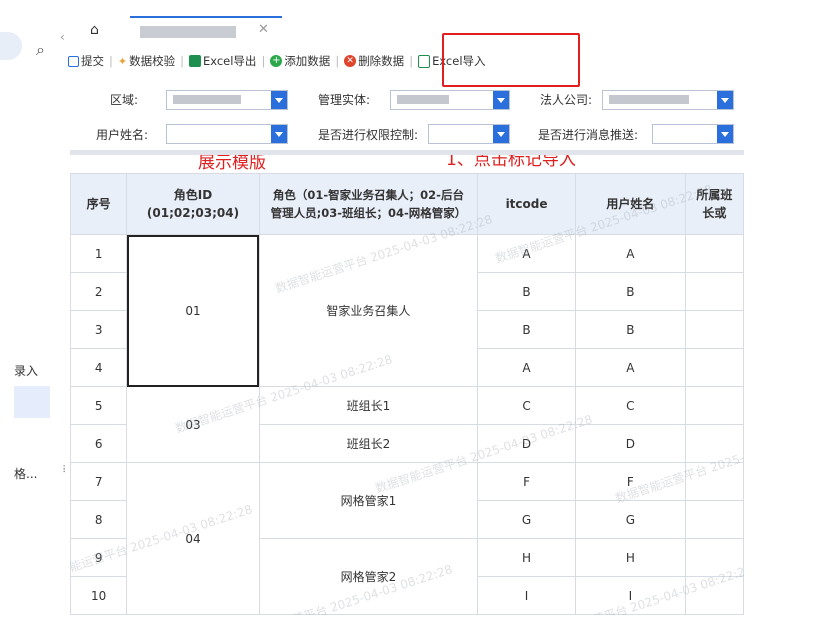 This screenshot has height=632, width=816. What do you see at coordinates (26, 370) in the screenshot?
I see `sidebar-item-luru: 录入` at bounding box center [26, 370].